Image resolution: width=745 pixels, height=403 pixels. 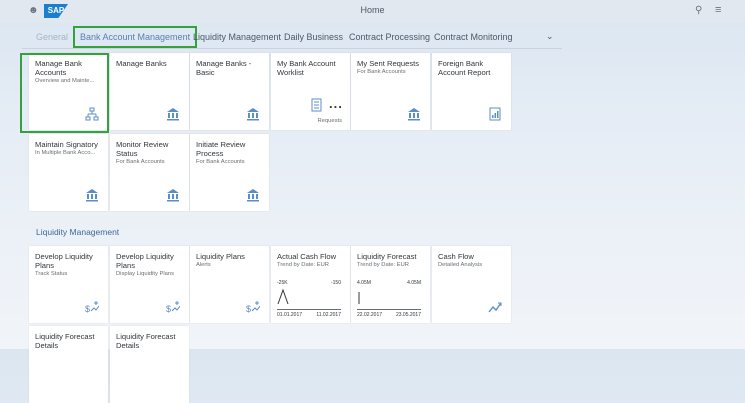 I want to click on trend-start-date: 01.01.2017, so click(x=290, y=315).